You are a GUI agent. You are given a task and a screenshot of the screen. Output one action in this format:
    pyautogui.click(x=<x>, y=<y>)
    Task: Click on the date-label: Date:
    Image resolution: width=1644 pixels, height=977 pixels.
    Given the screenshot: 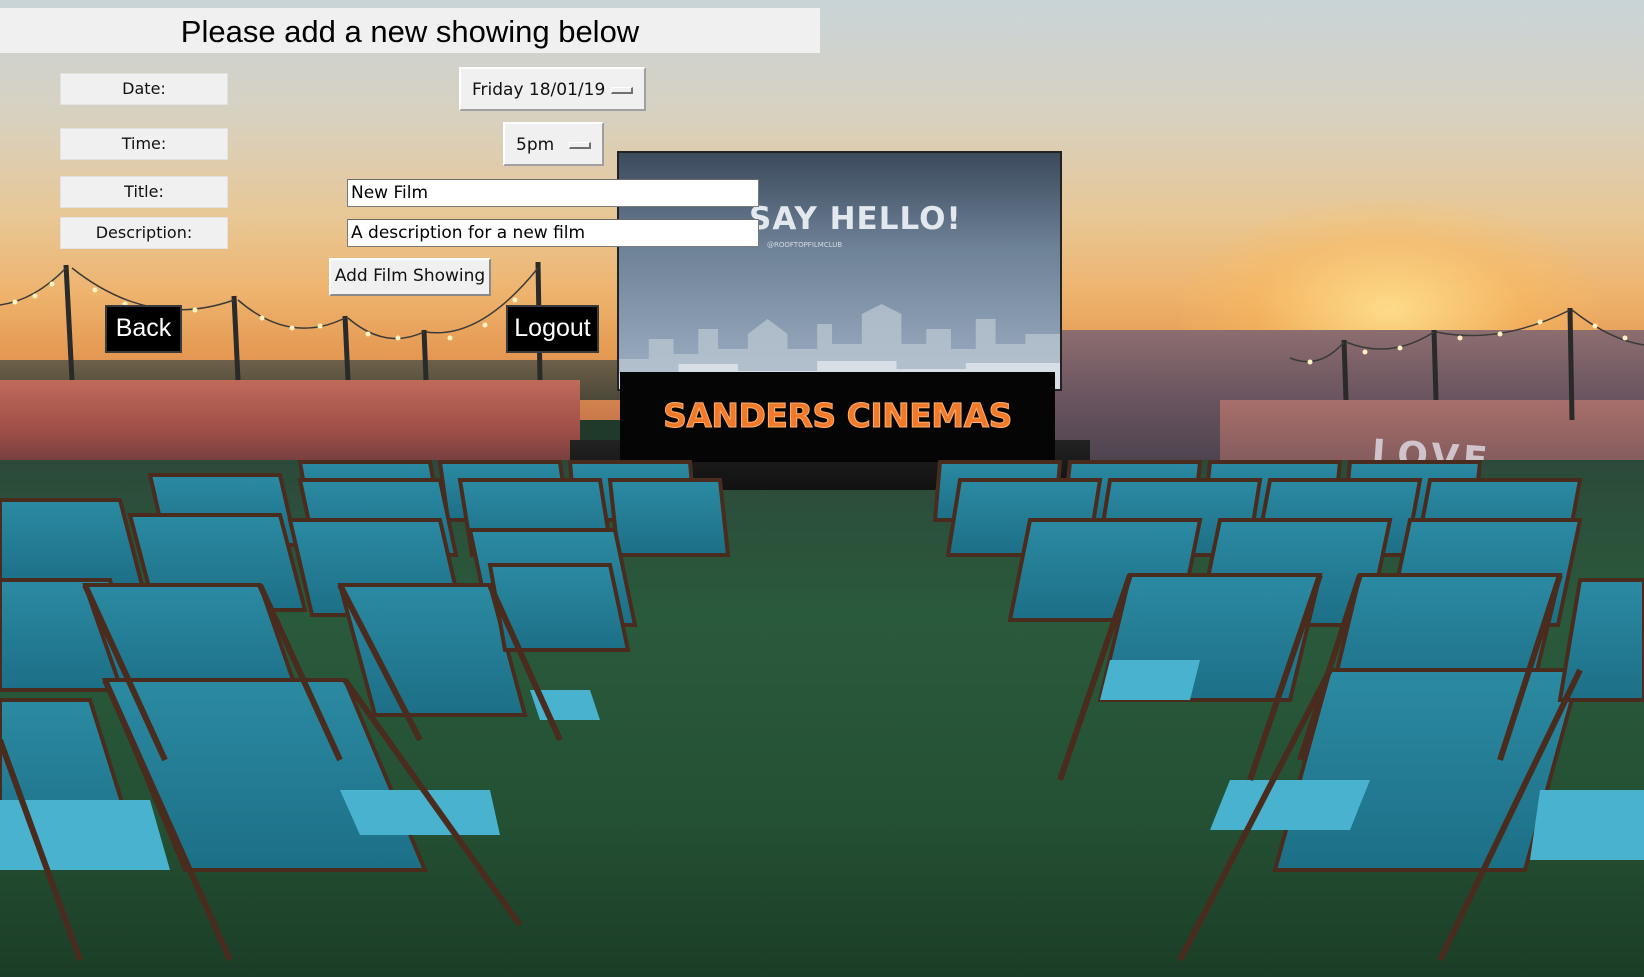 What is the action you would take?
    pyautogui.click(x=144, y=89)
    